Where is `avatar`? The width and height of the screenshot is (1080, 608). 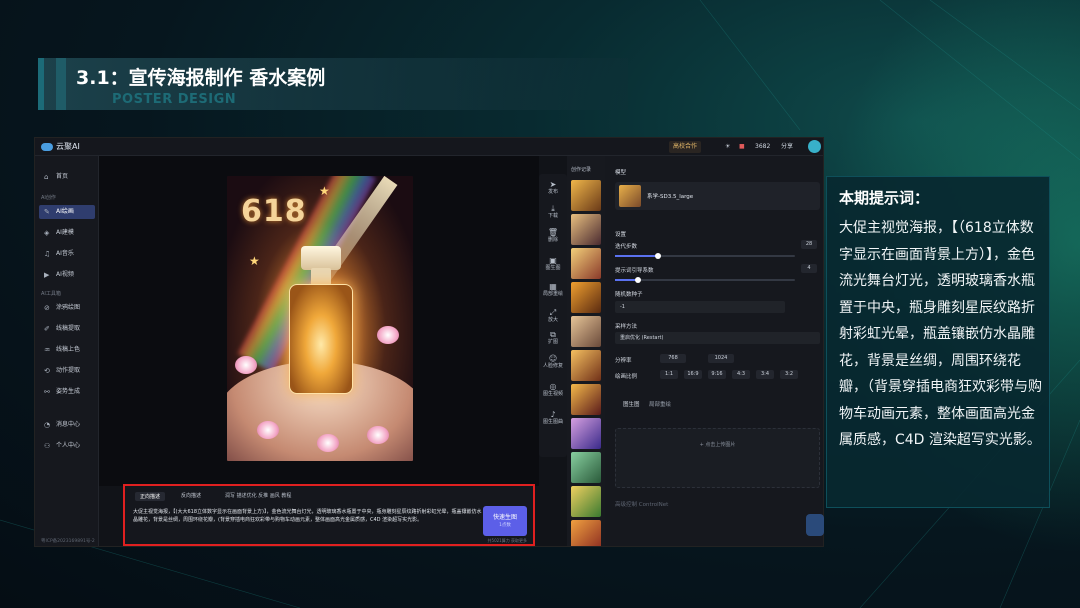 avatar is located at coordinates (814, 146).